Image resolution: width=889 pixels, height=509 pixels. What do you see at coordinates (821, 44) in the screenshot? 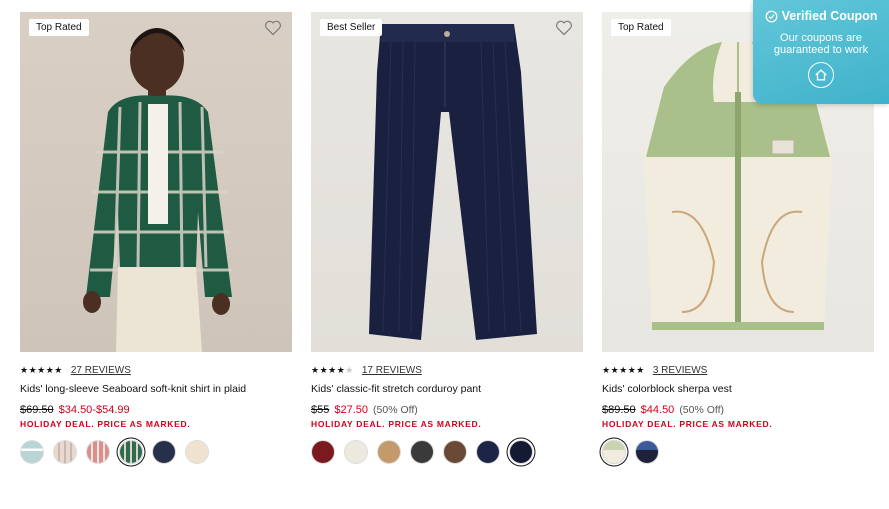
I see `coupon-subtitle: Our coupons are guaranteed to work` at bounding box center [821, 44].